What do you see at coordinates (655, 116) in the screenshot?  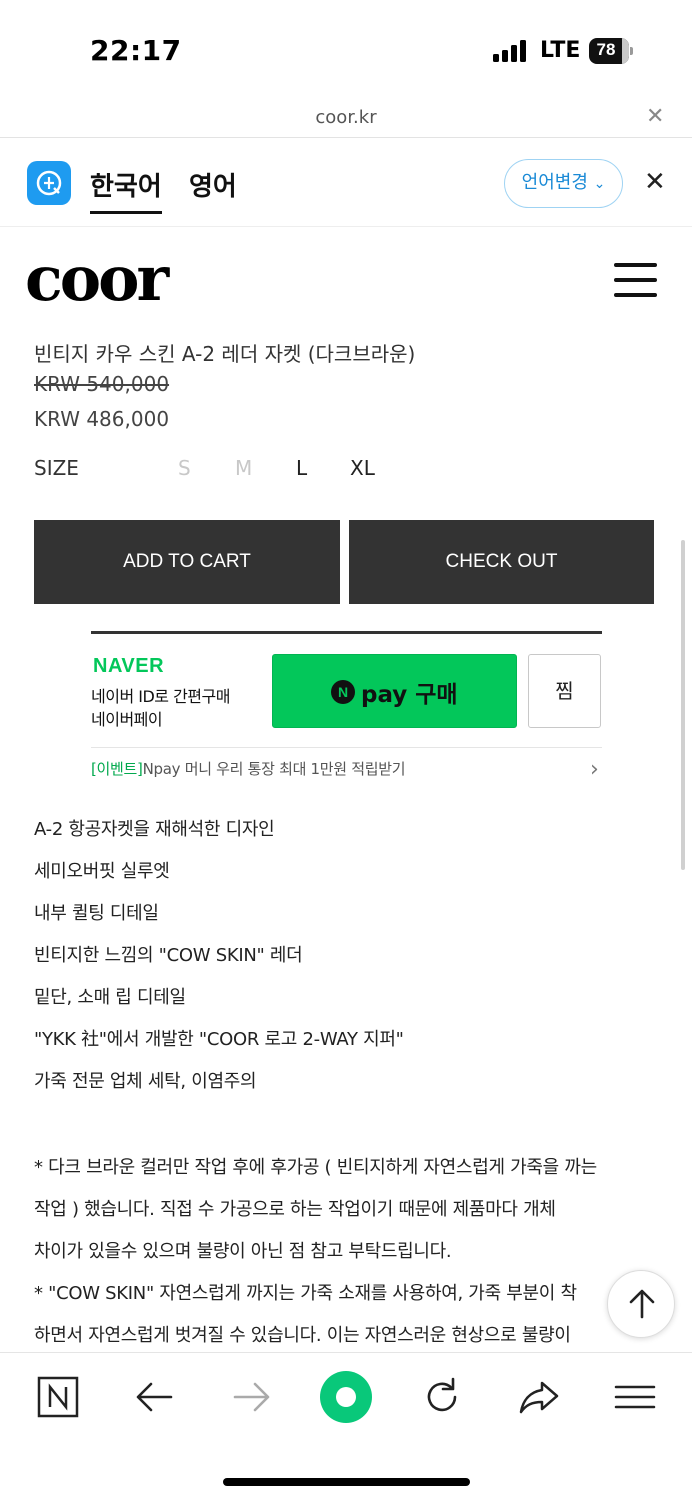 I see `close-icon: ✕` at bounding box center [655, 116].